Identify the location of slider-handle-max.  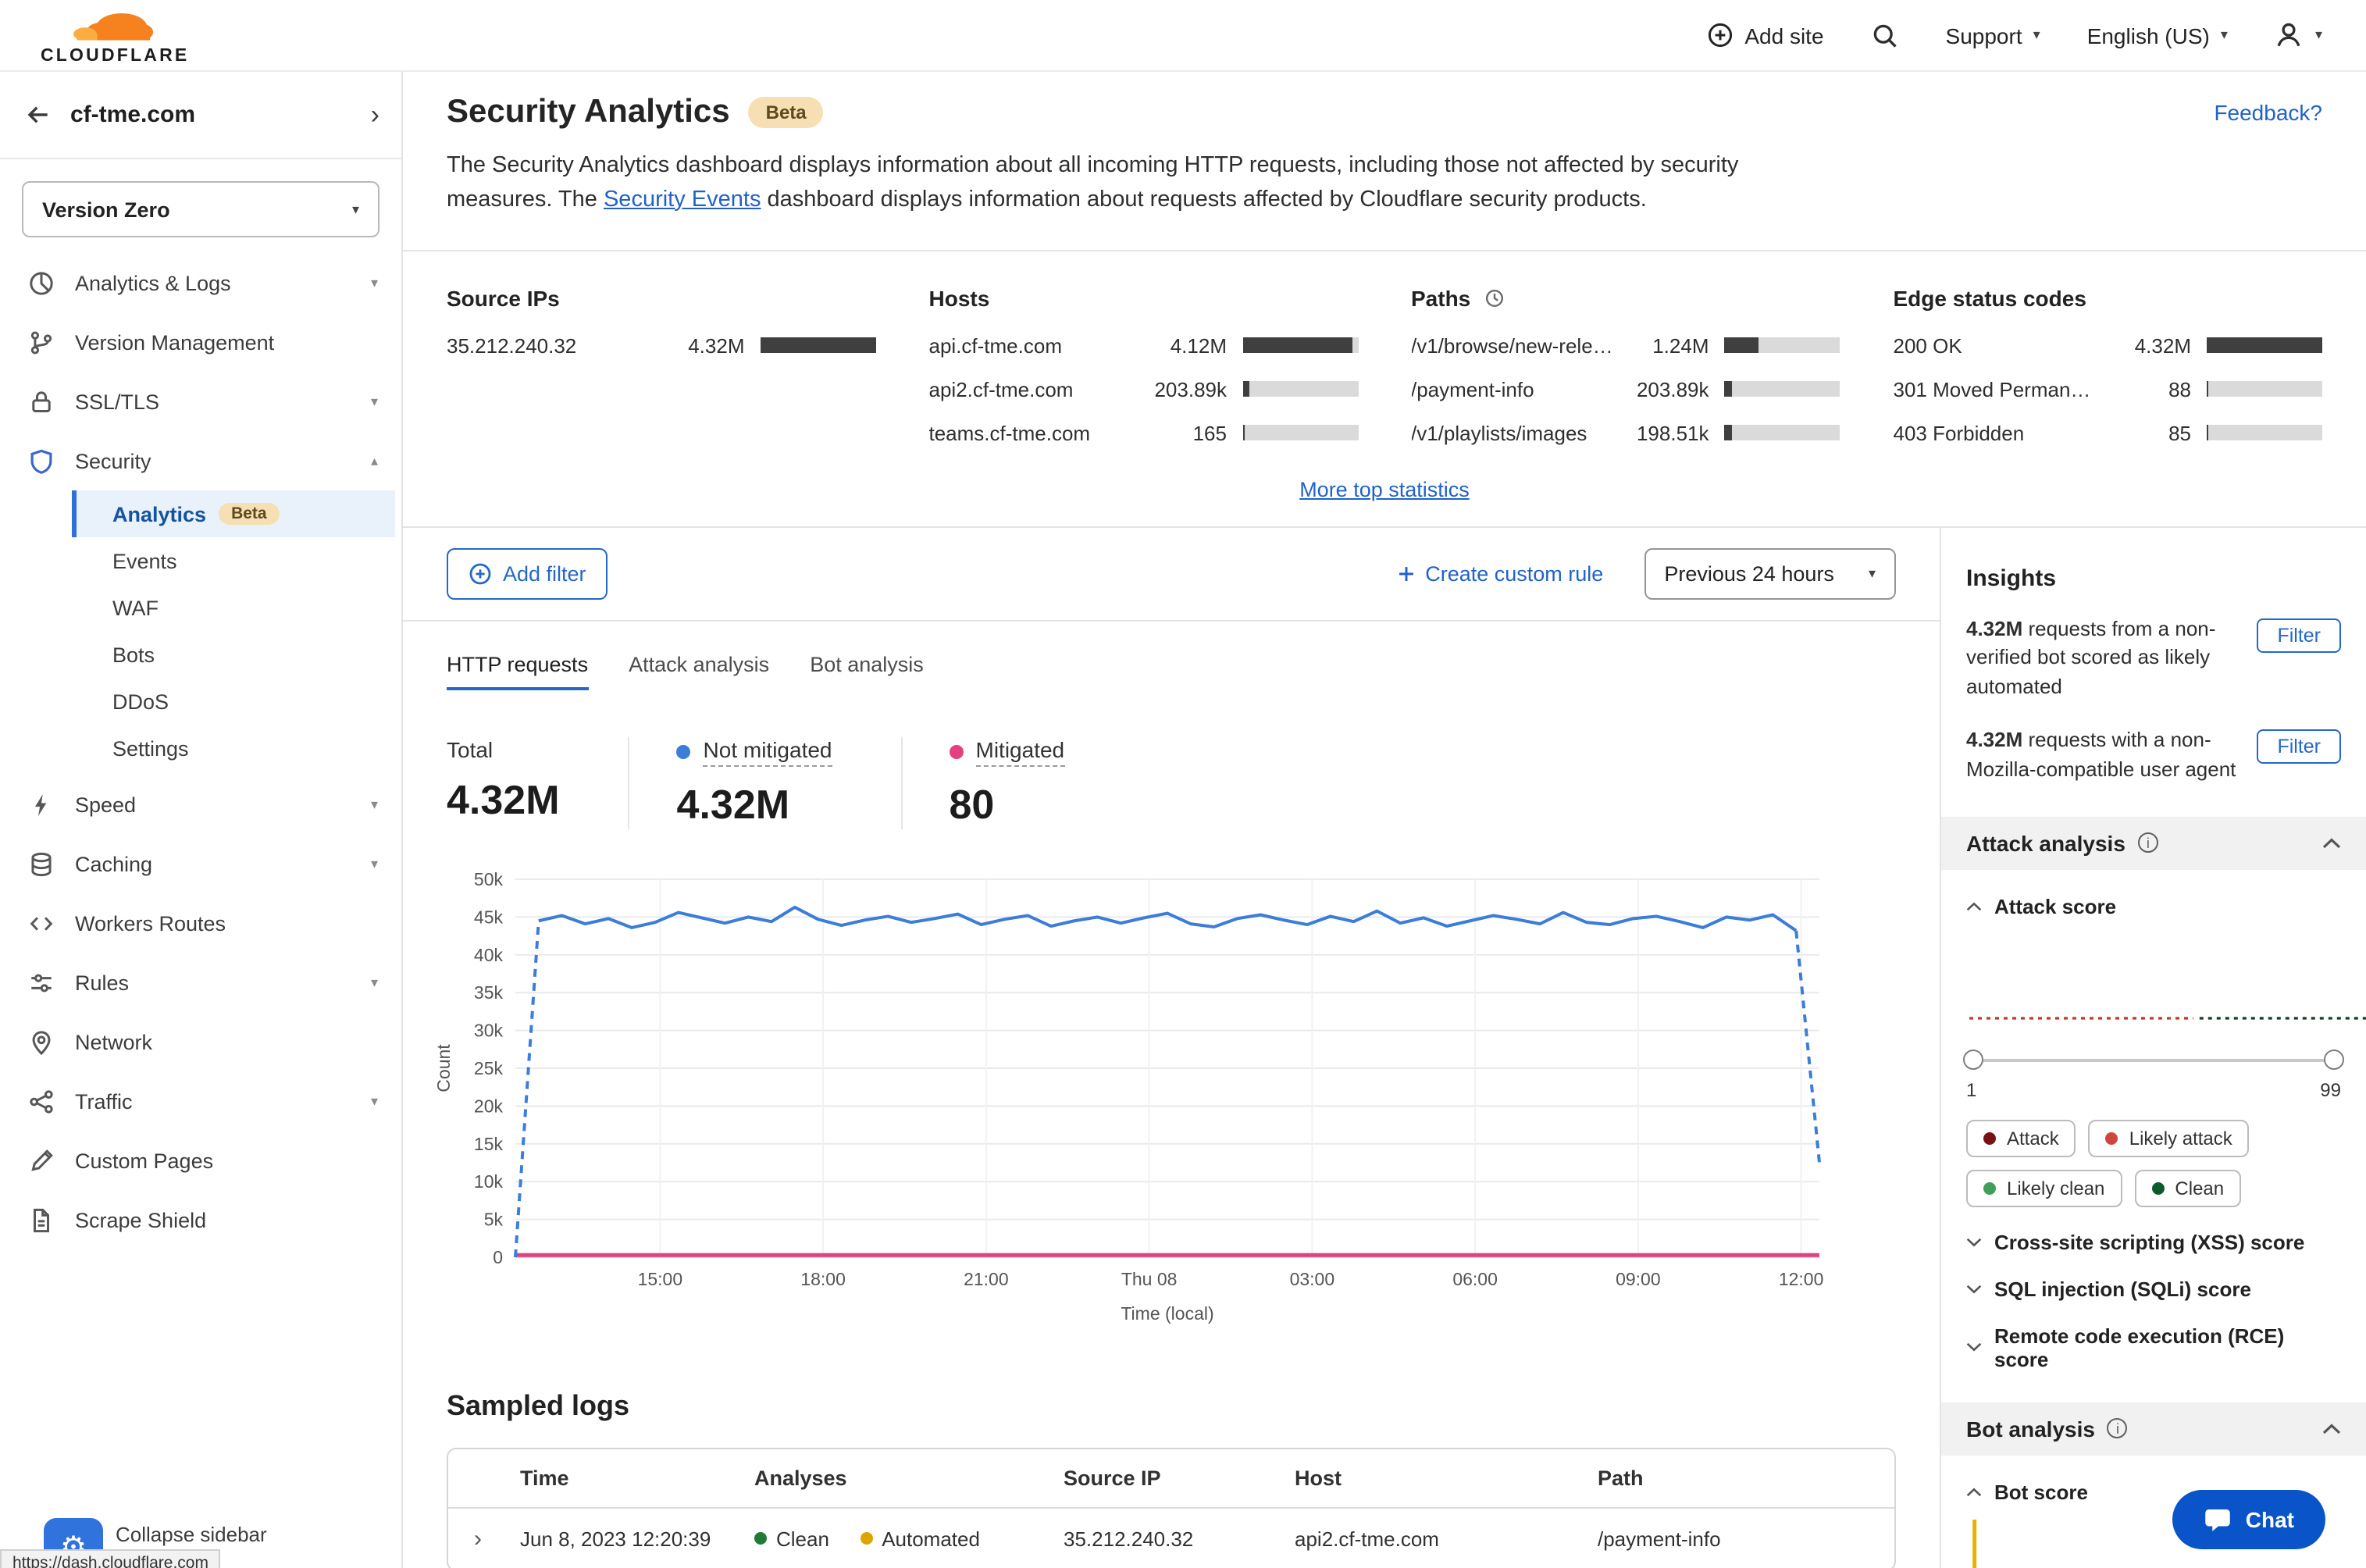
(2334, 1059).